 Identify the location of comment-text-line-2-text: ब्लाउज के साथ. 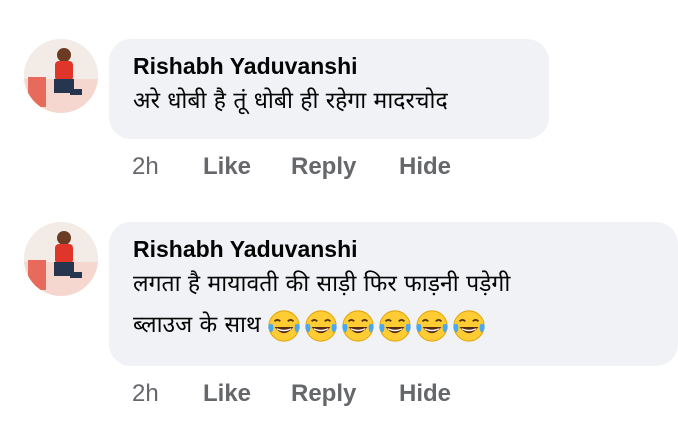
(197, 325).